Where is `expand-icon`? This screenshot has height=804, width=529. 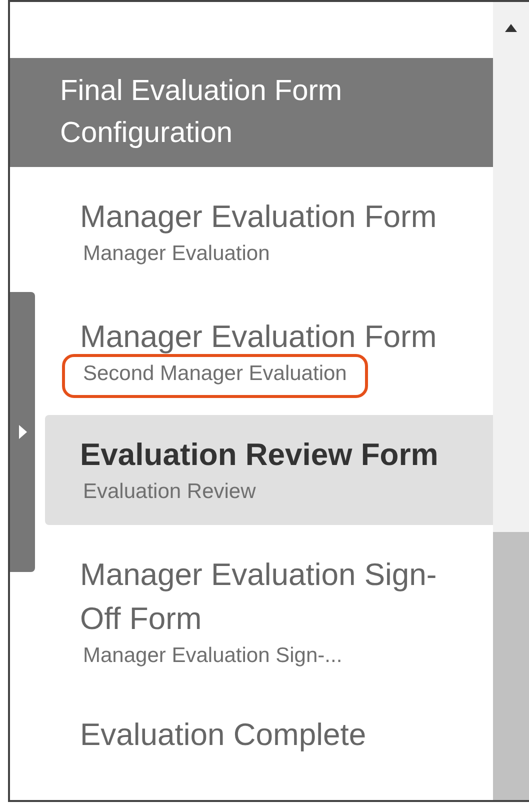 expand-icon is located at coordinates (22, 432).